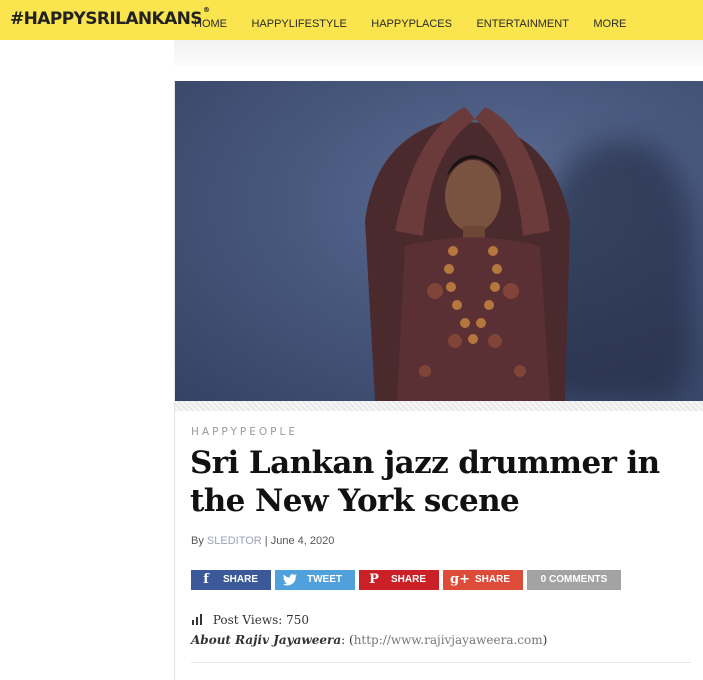 The image size is (703, 680). I want to click on bar-chart-icon, so click(197, 619).